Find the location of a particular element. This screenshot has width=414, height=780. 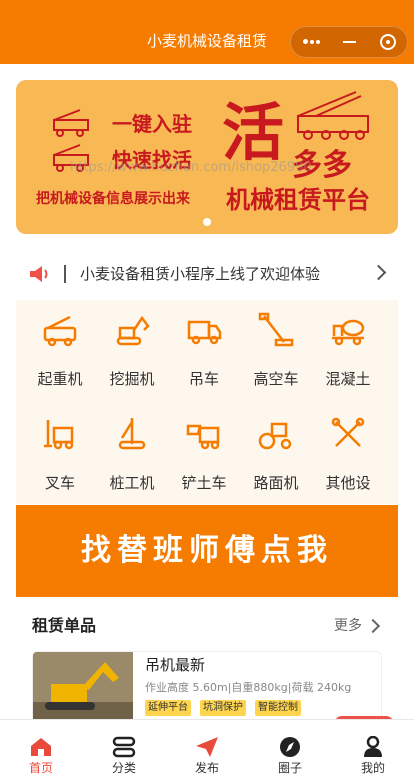

concrete-mixer-icon is located at coordinates (348, 332).